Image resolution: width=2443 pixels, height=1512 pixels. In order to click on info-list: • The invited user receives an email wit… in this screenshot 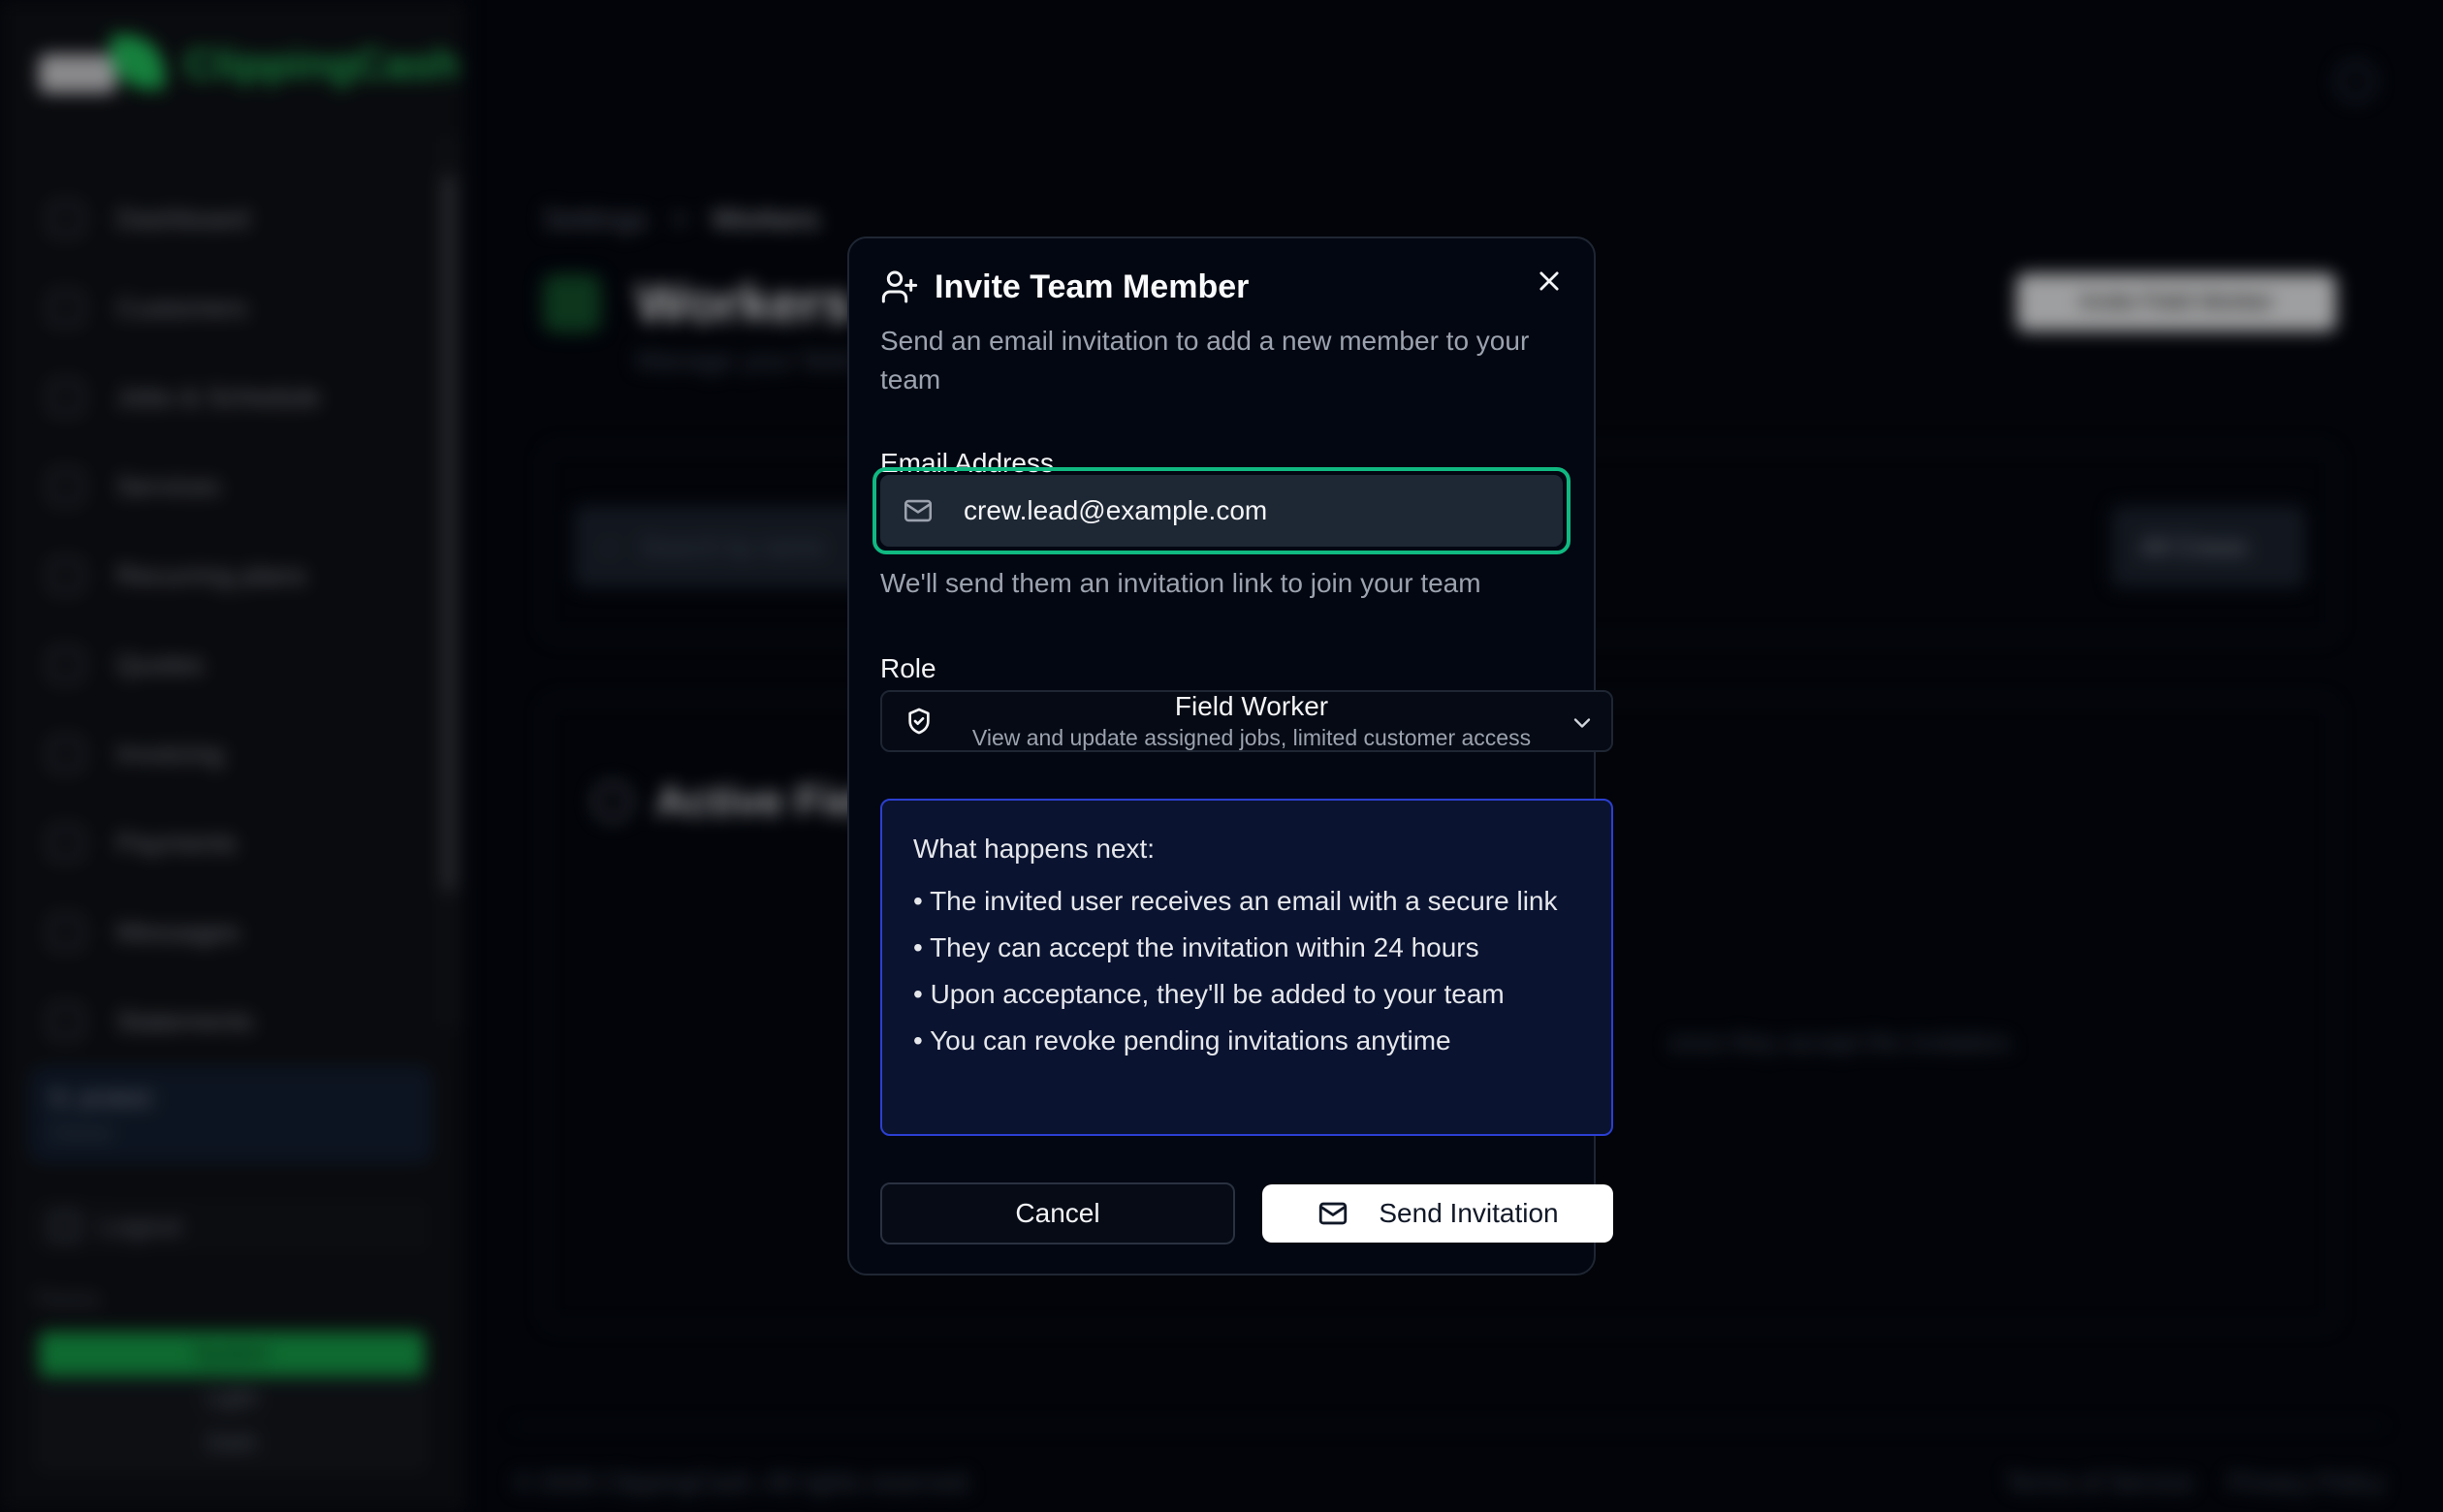, I will do `click(1246, 971)`.